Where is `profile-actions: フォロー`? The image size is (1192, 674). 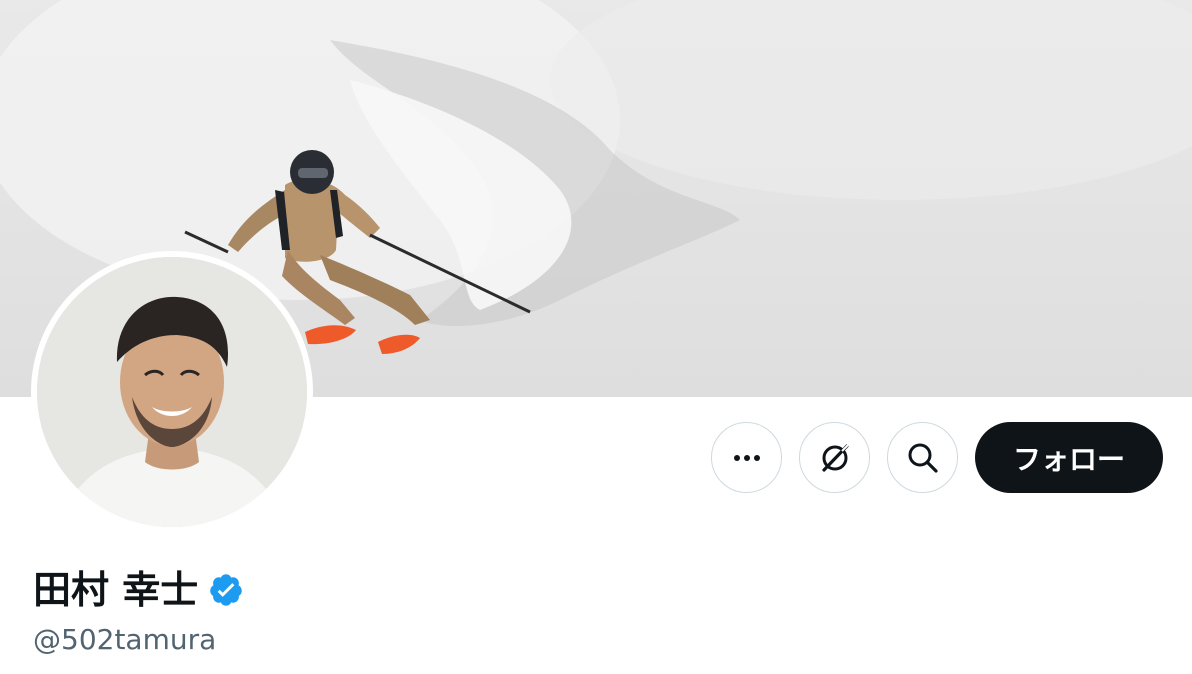
profile-actions: フォロー is located at coordinates (937, 457).